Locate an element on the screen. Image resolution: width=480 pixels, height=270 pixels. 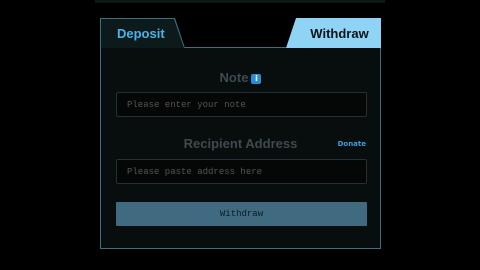
top-bar-edge is located at coordinates (240, 1).